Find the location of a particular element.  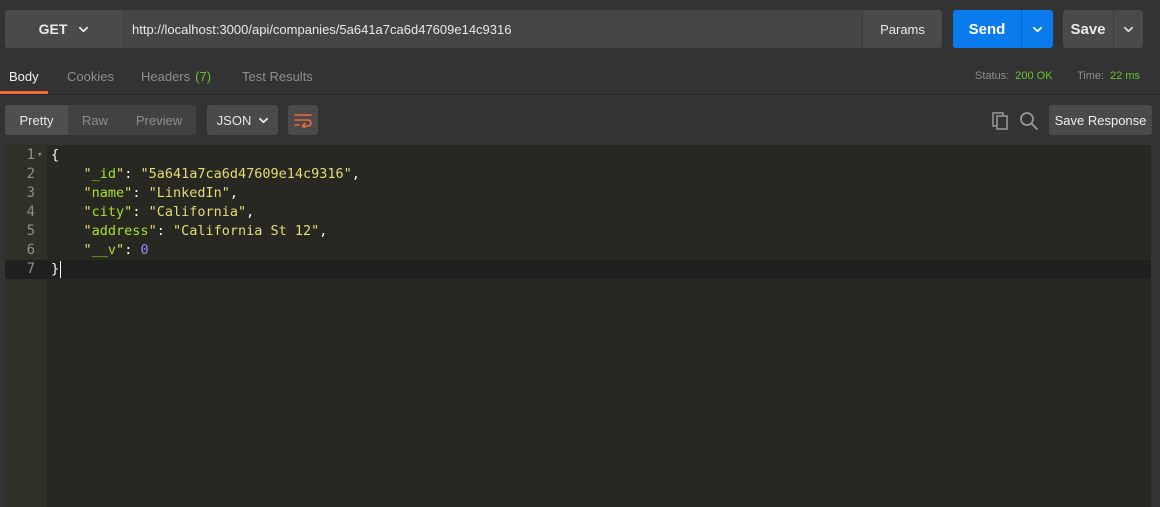

tab-body-label: Body is located at coordinates (24, 76).